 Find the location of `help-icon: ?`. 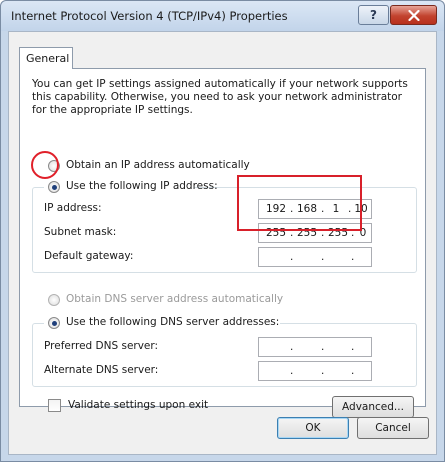

help-icon: ? is located at coordinates (373, 15).